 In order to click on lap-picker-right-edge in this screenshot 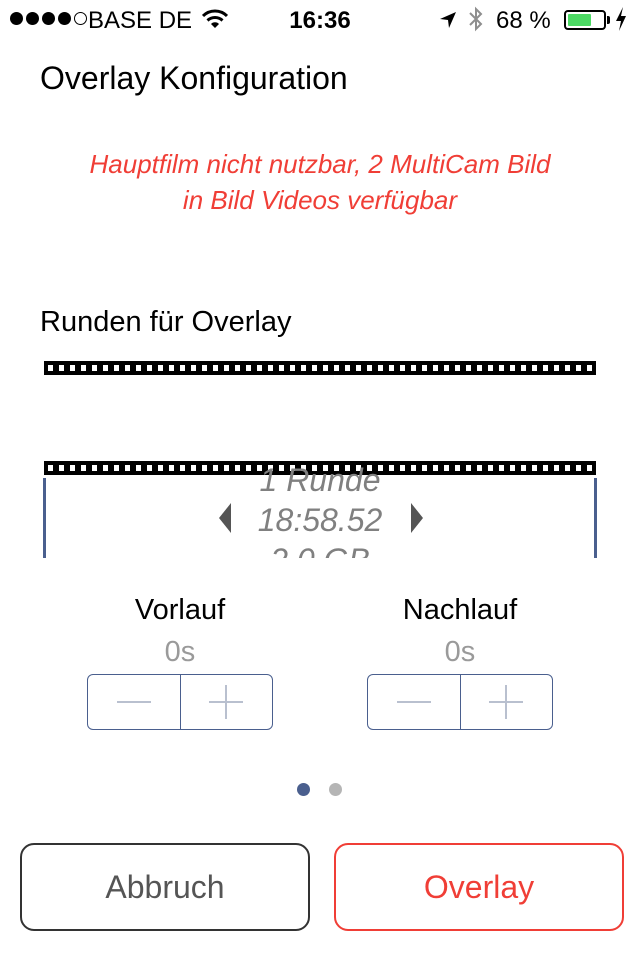, I will do `click(595, 518)`.